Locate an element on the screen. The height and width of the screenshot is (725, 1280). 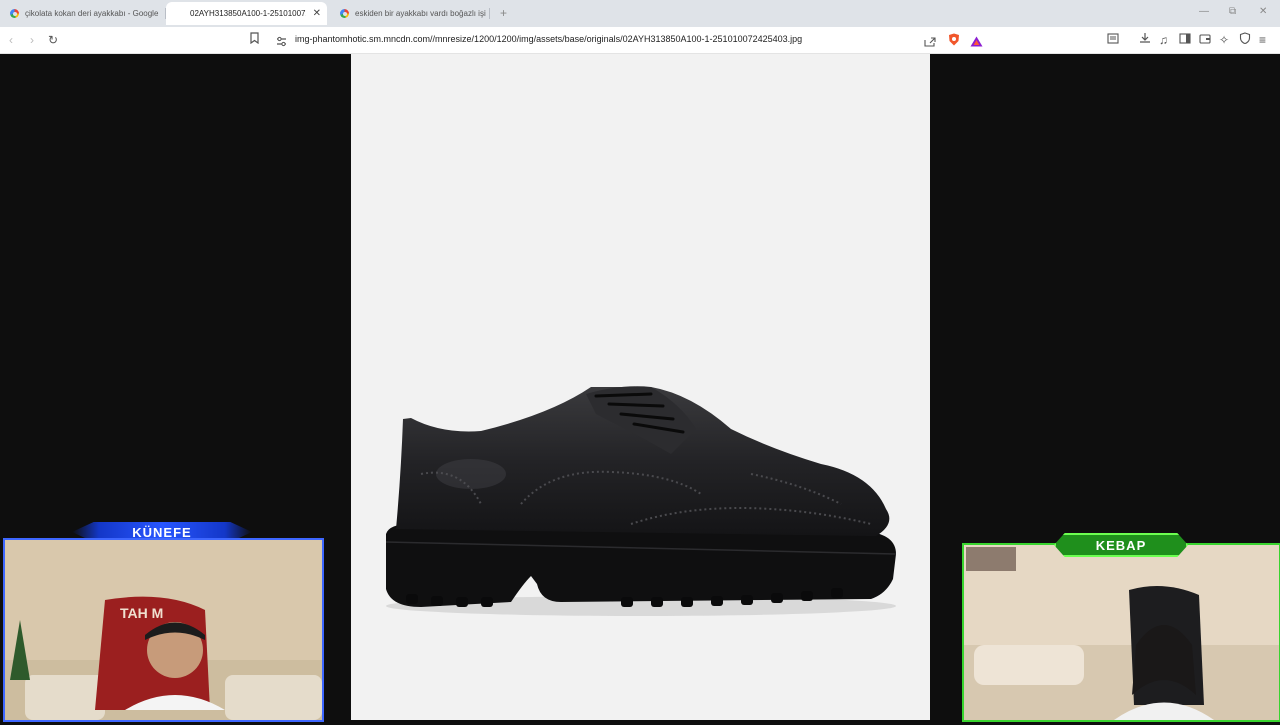
vpn-icon is located at coordinates (1245, 40).